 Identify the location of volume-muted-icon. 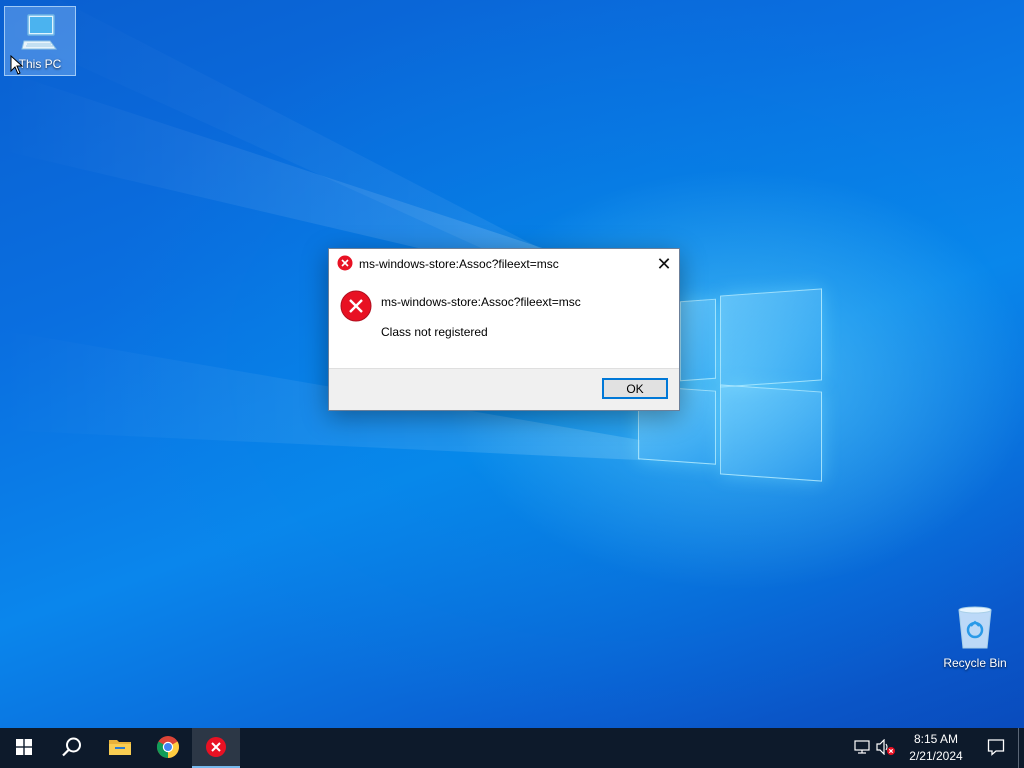
(886, 748).